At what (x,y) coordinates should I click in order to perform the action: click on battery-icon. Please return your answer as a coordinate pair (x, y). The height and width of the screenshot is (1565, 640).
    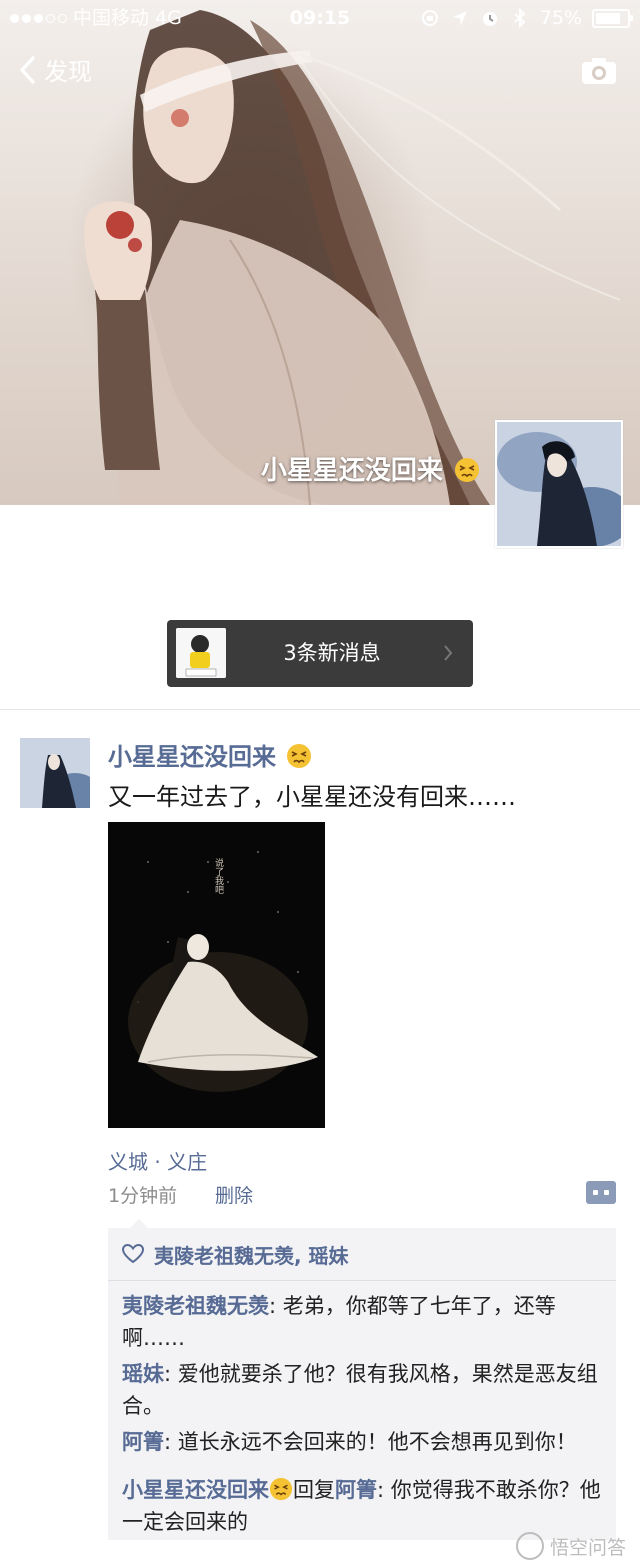
    Looking at the image, I should click on (612, 18).